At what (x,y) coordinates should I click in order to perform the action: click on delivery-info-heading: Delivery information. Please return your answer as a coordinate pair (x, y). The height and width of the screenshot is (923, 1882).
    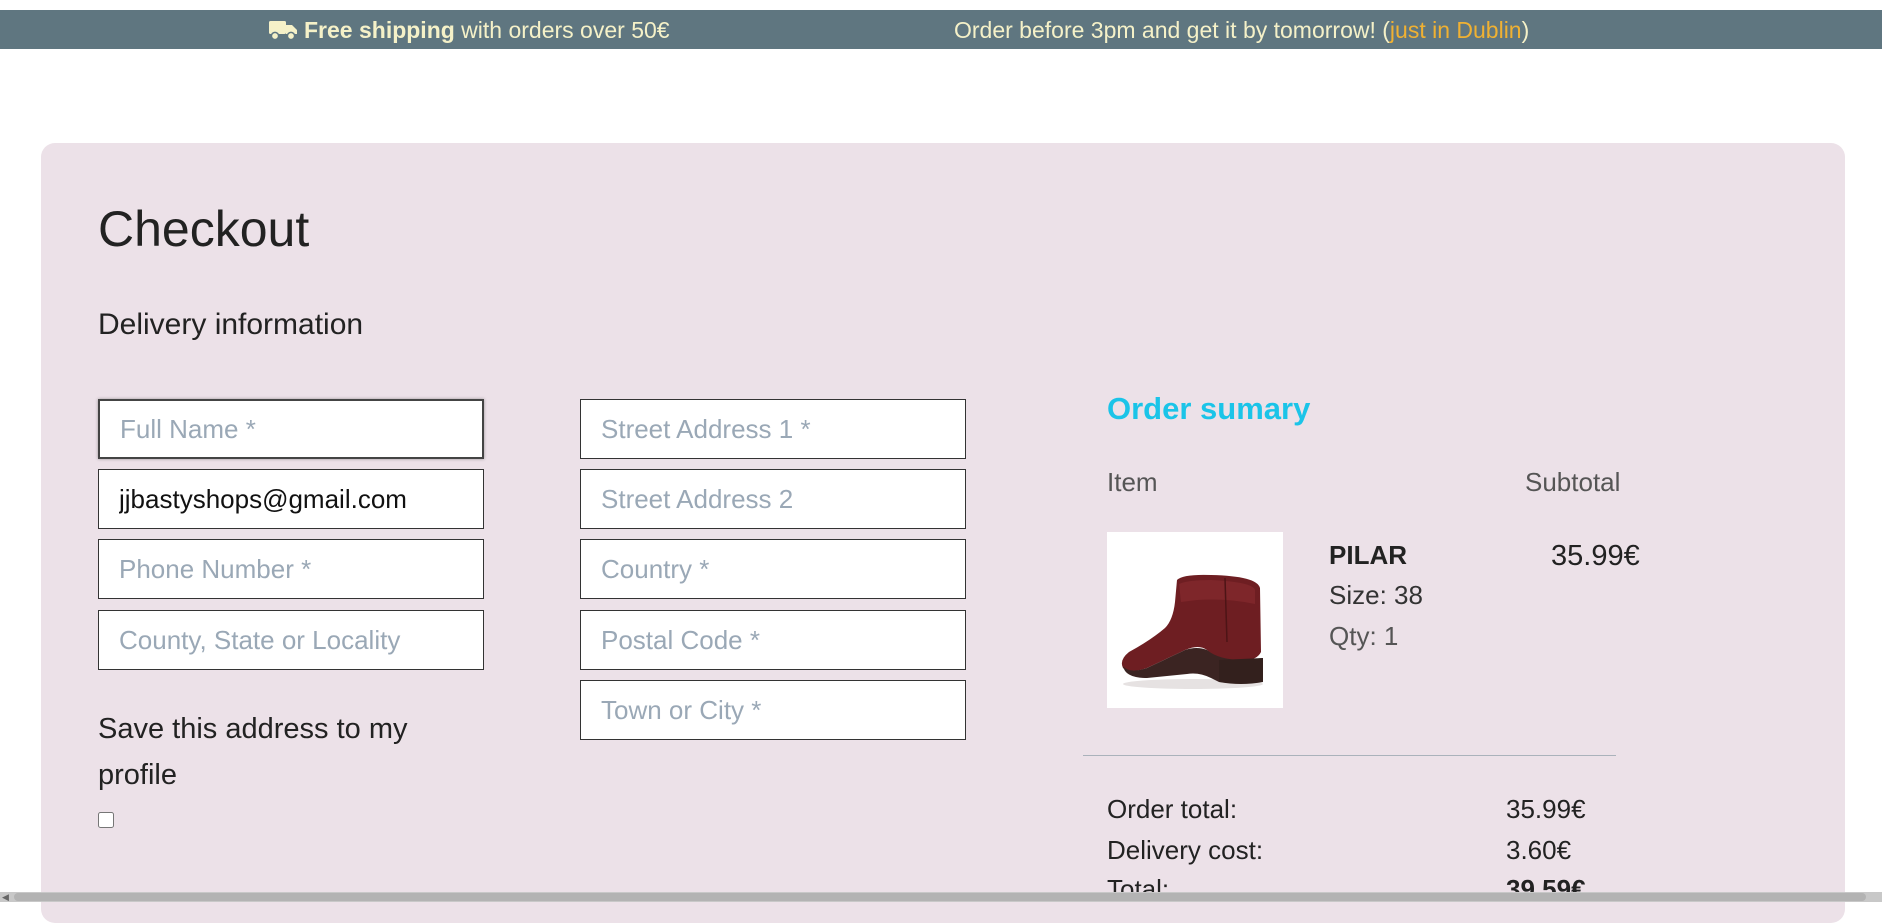
    Looking at the image, I should click on (231, 324).